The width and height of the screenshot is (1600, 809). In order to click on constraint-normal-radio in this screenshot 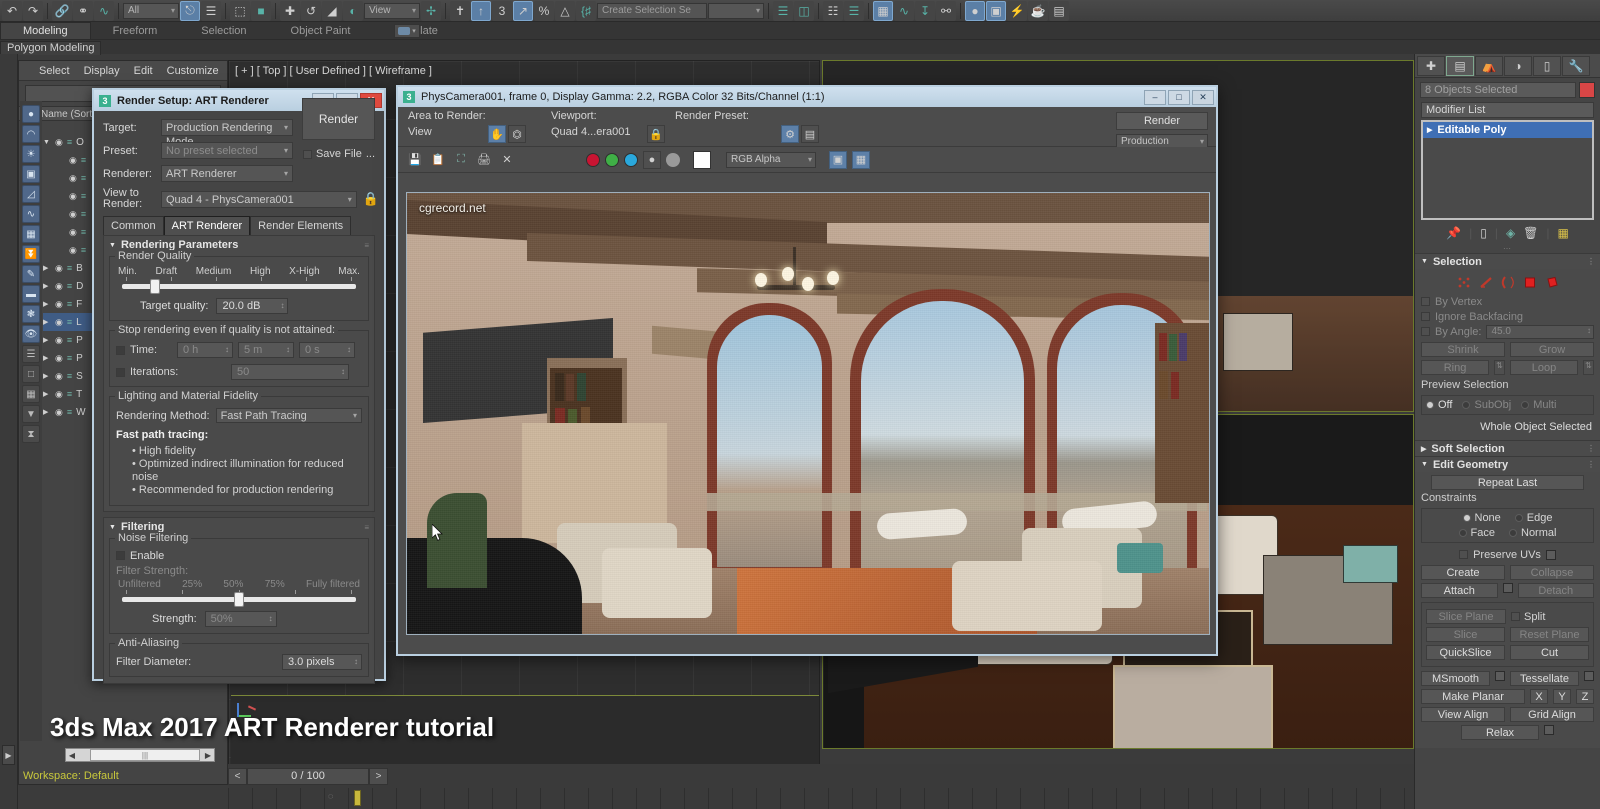, I will do `click(1513, 533)`.